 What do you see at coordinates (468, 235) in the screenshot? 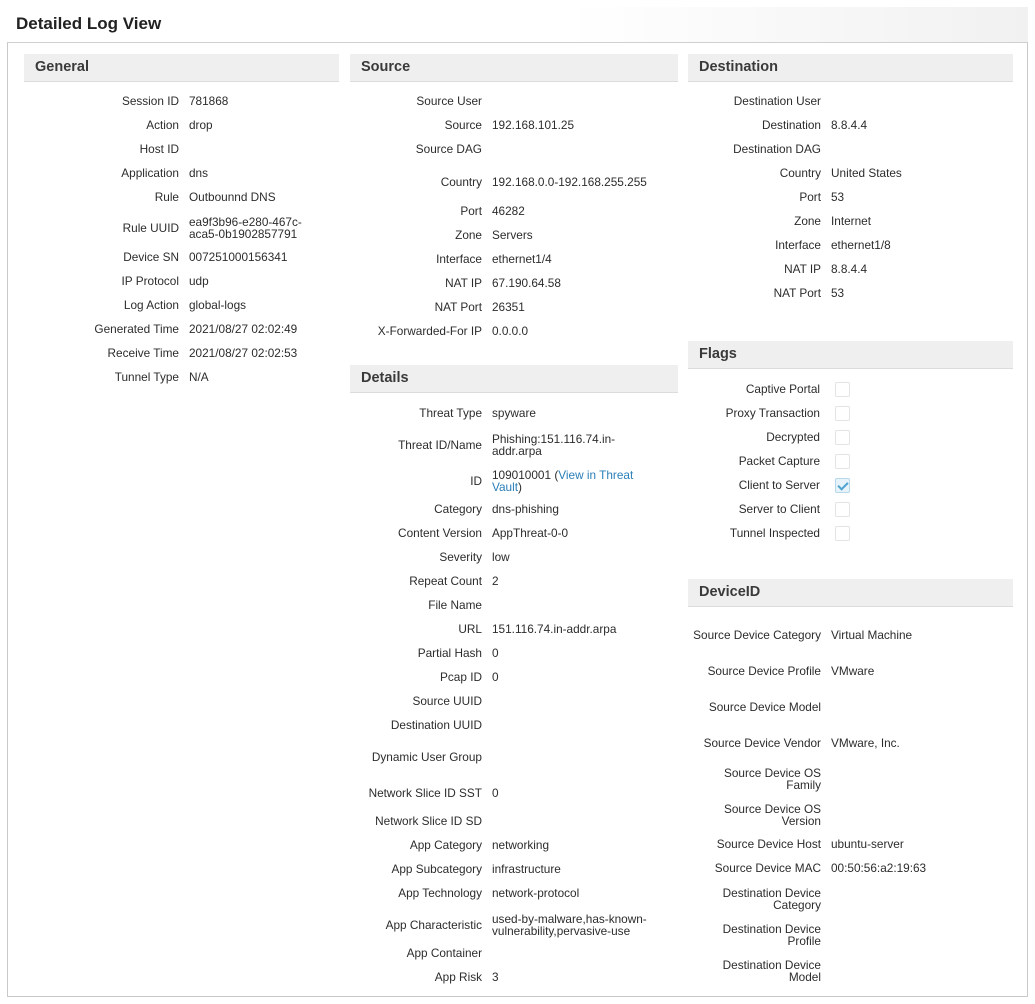
I see `source-label-zone: Zone` at bounding box center [468, 235].